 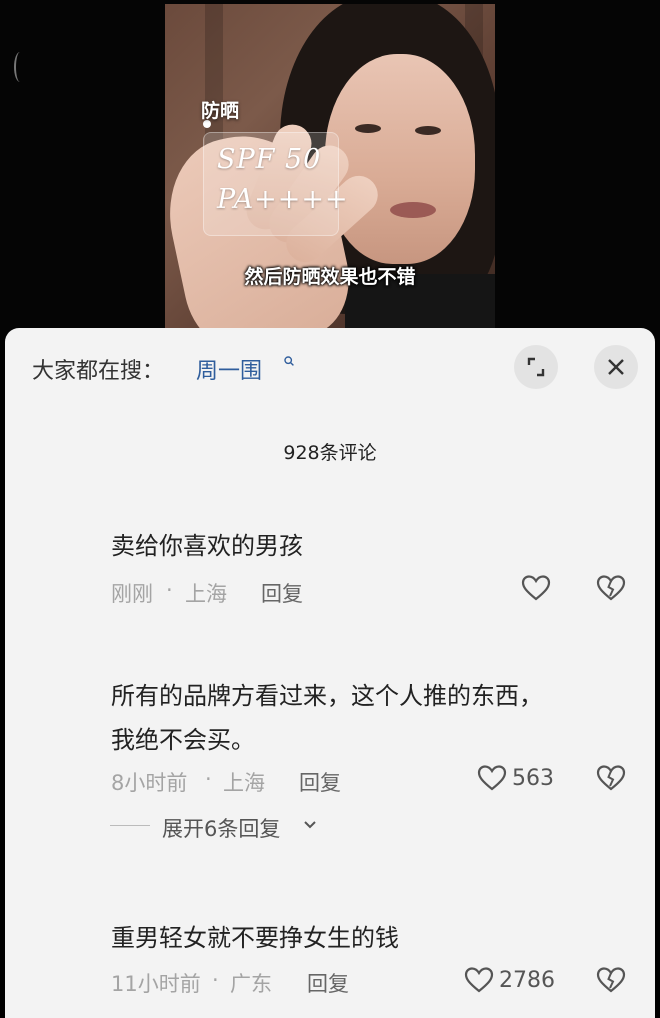 I want to click on overlay-pa: PA++++, so click(x=283, y=199).